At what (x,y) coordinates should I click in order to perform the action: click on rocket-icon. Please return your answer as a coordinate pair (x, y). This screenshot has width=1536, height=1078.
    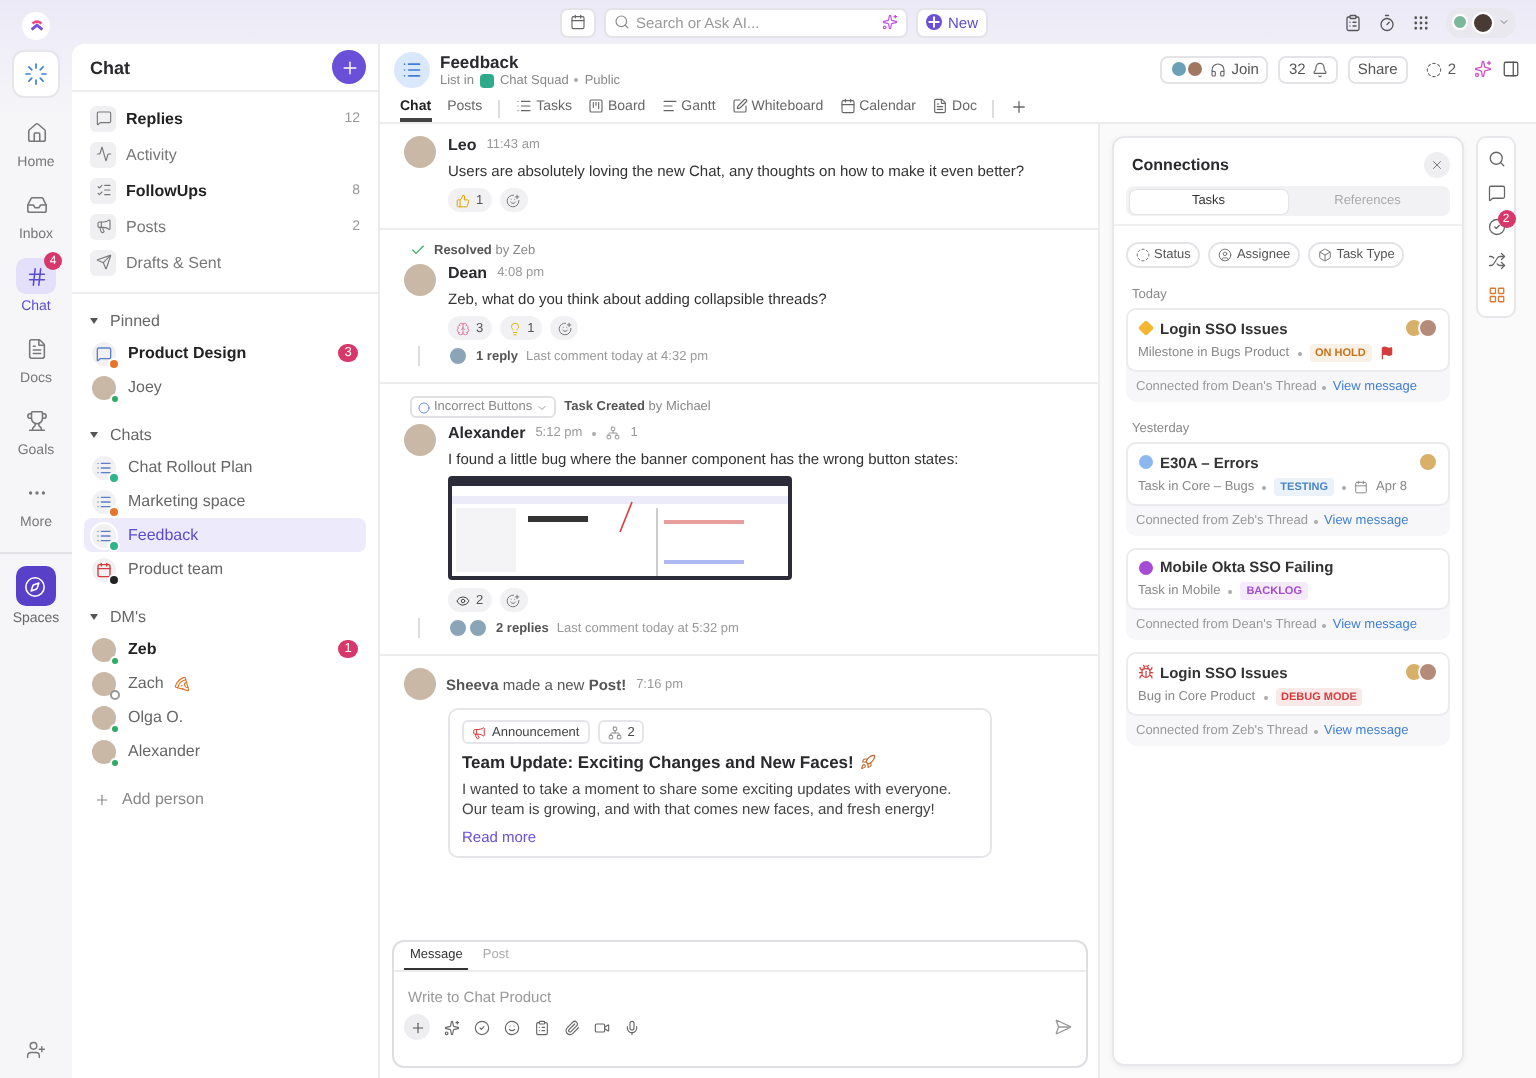
    Looking at the image, I should click on (867, 762).